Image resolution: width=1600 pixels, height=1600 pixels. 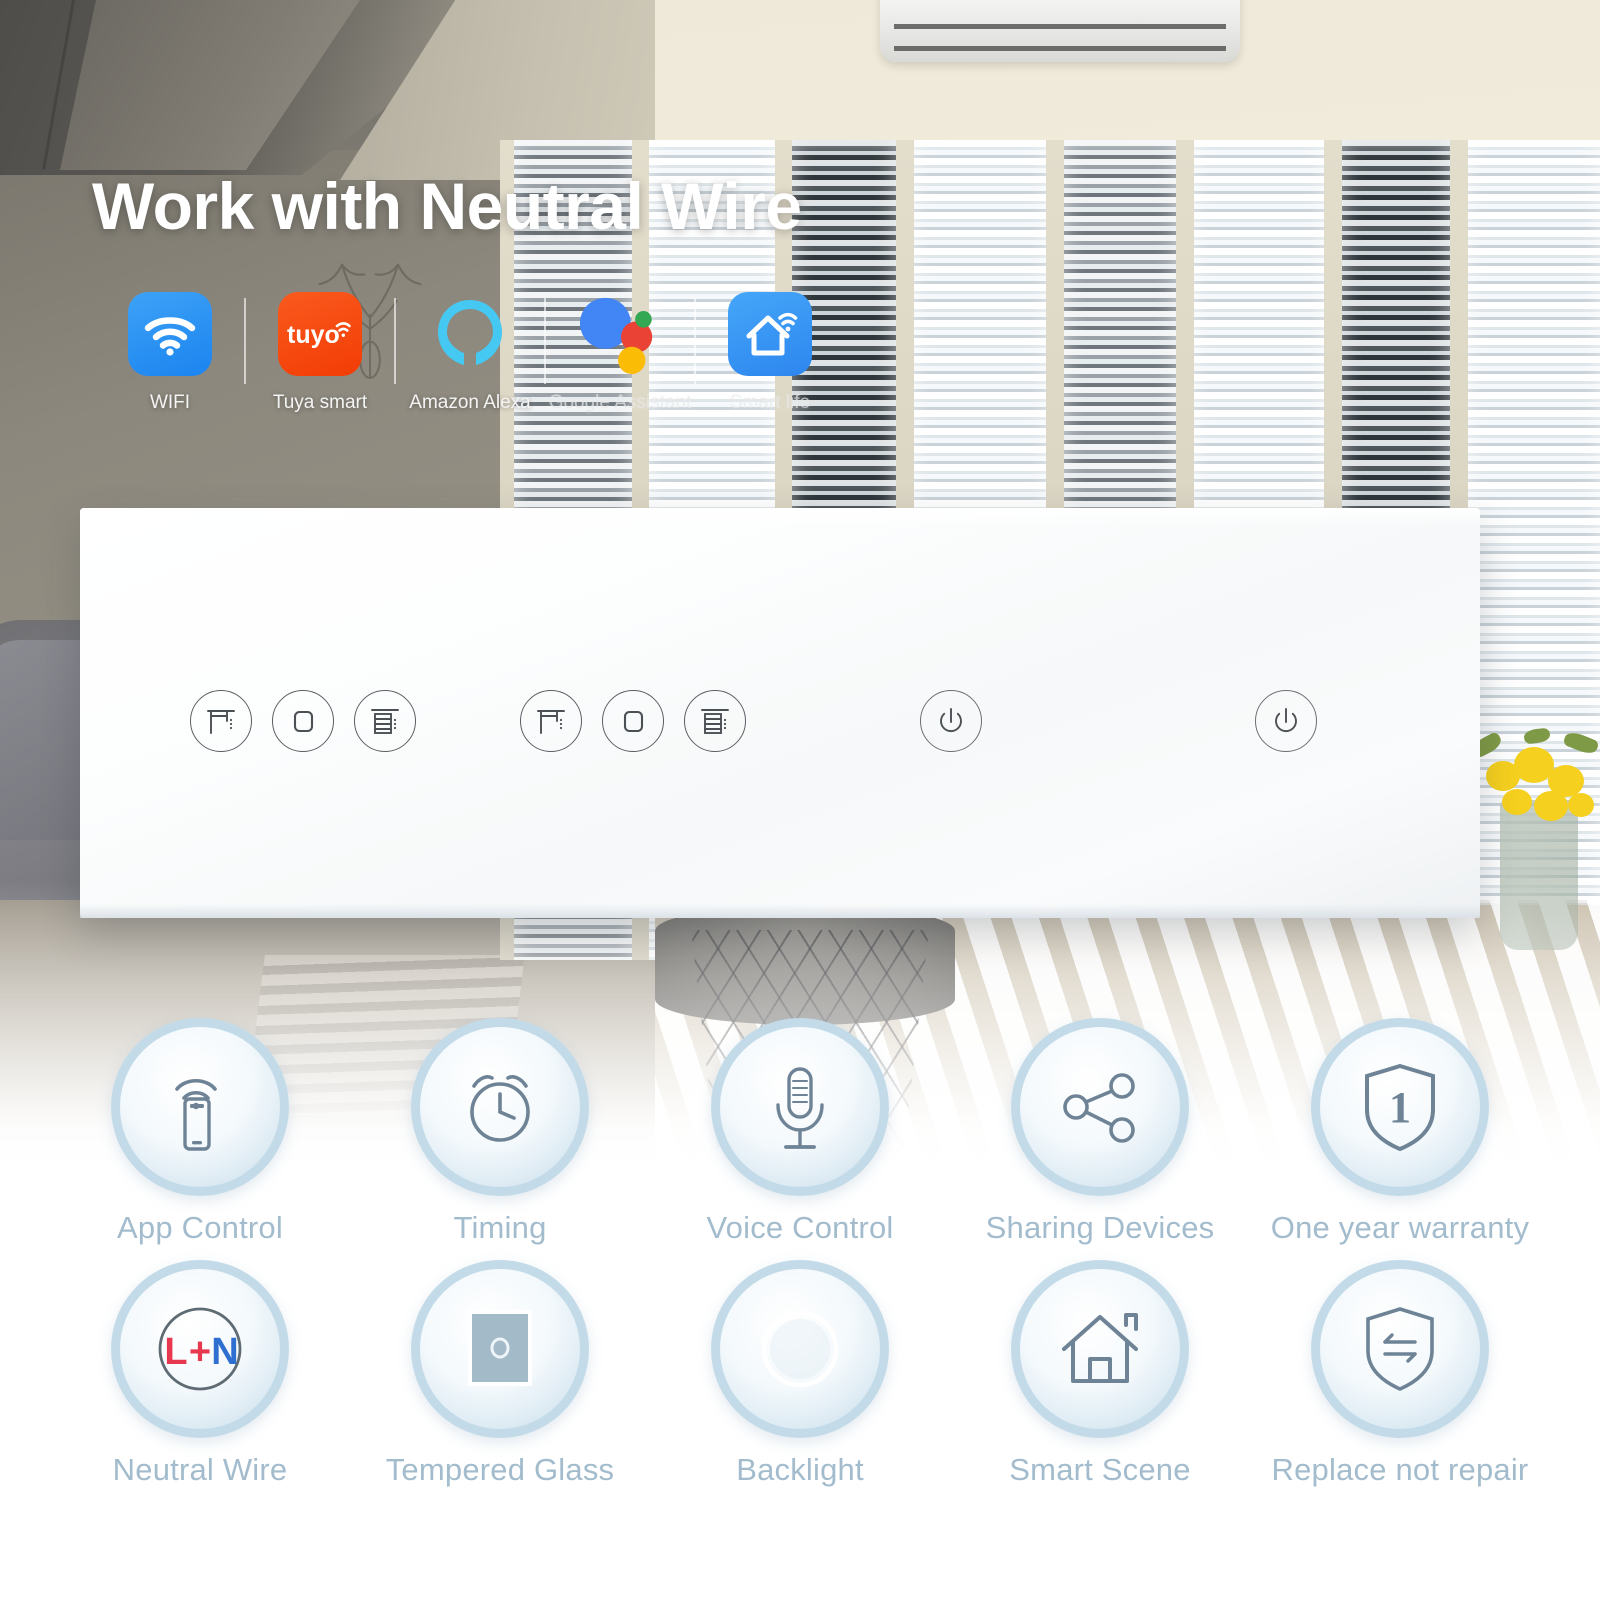 I want to click on shield-swap-icon, so click(x=1400, y=1349).